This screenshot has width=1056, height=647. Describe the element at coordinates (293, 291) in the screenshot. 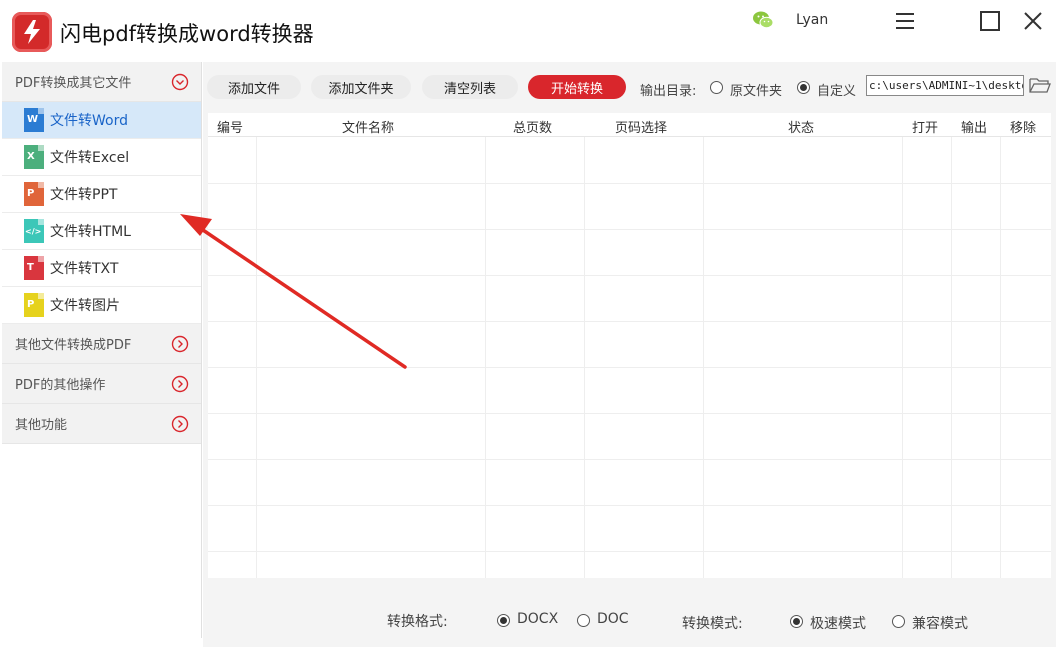

I see `annotation-arrow` at that location.